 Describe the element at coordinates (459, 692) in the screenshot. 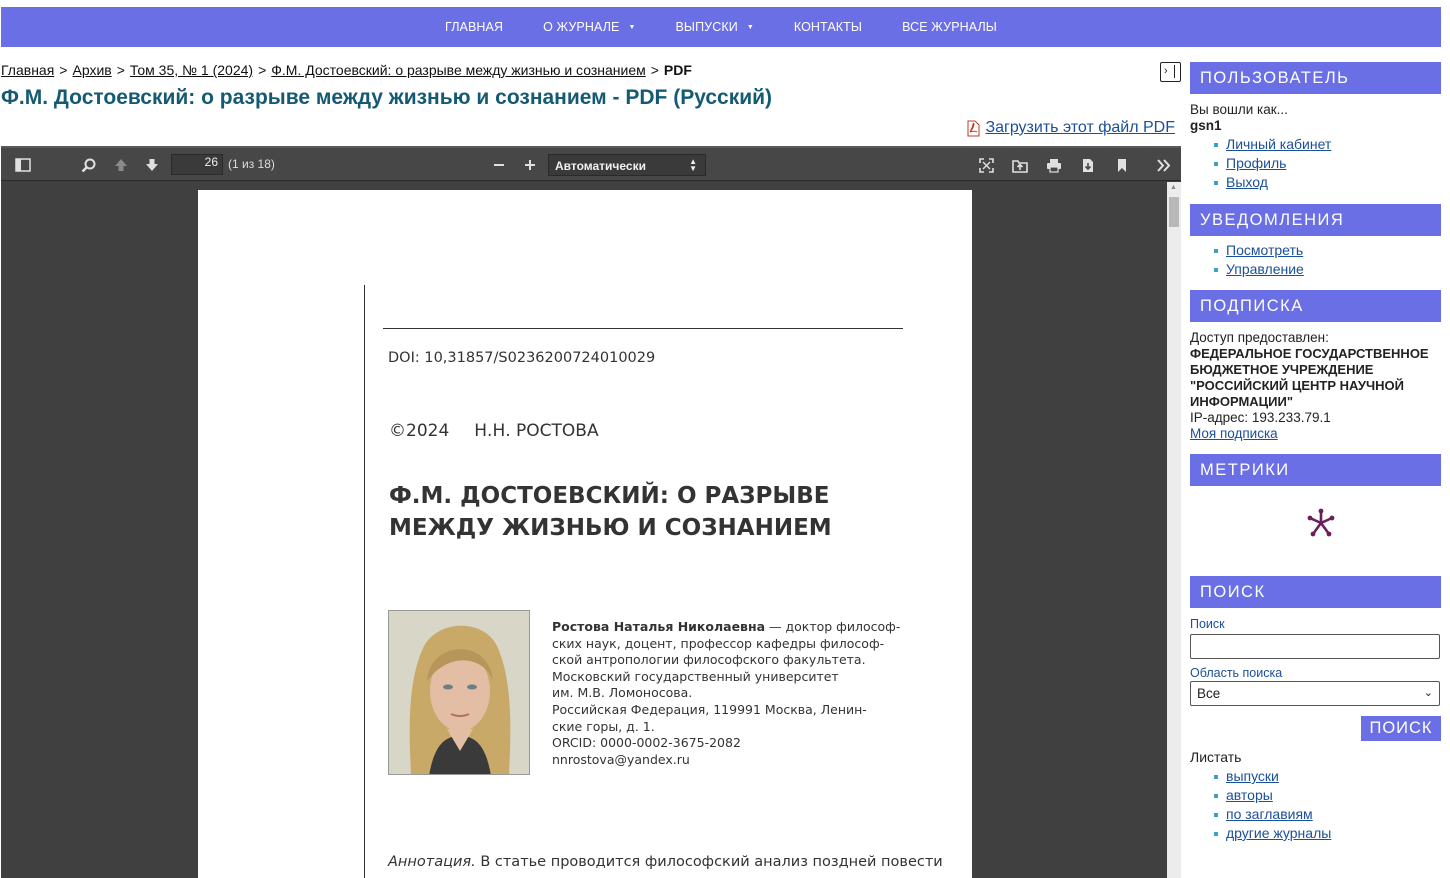

I see `author-photo` at that location.